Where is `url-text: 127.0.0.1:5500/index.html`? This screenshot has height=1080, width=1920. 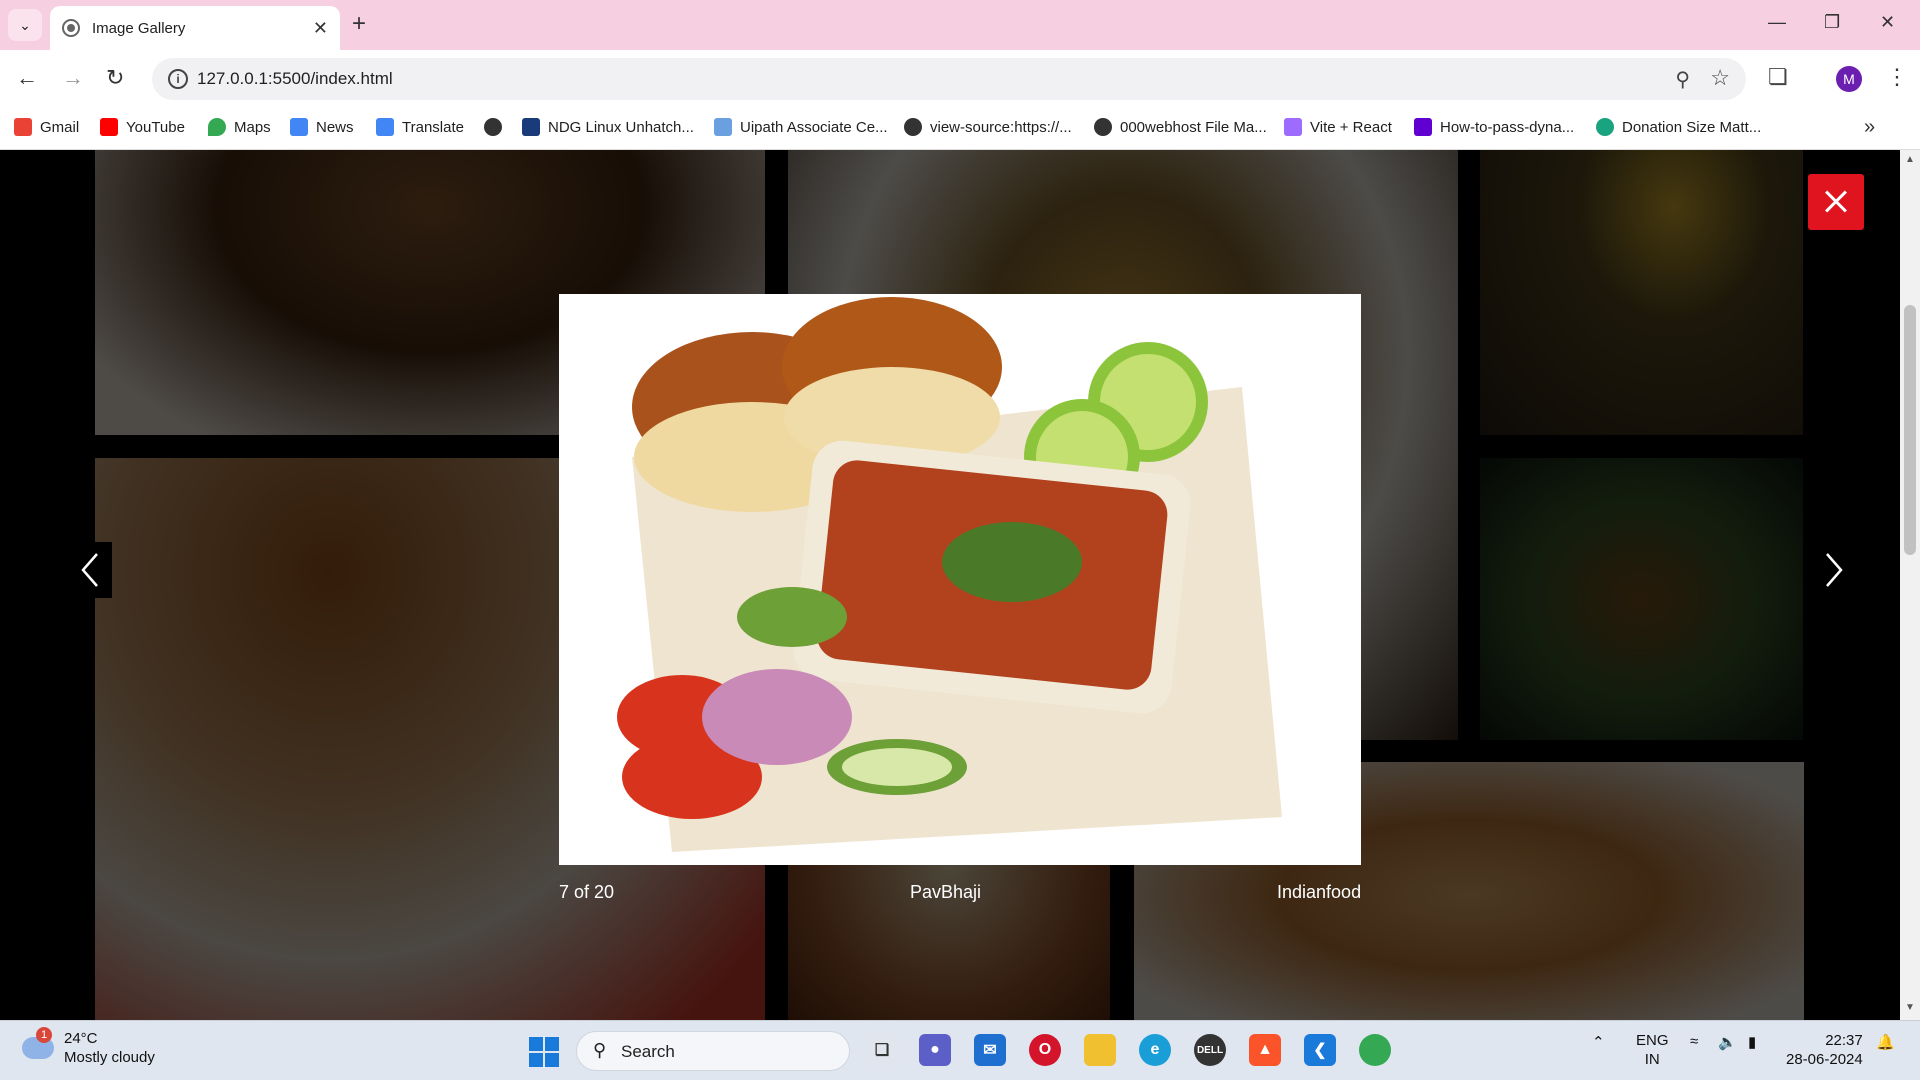 url-text: 127.0.0.1:5500/index.html is located at coordinates (295, 79).